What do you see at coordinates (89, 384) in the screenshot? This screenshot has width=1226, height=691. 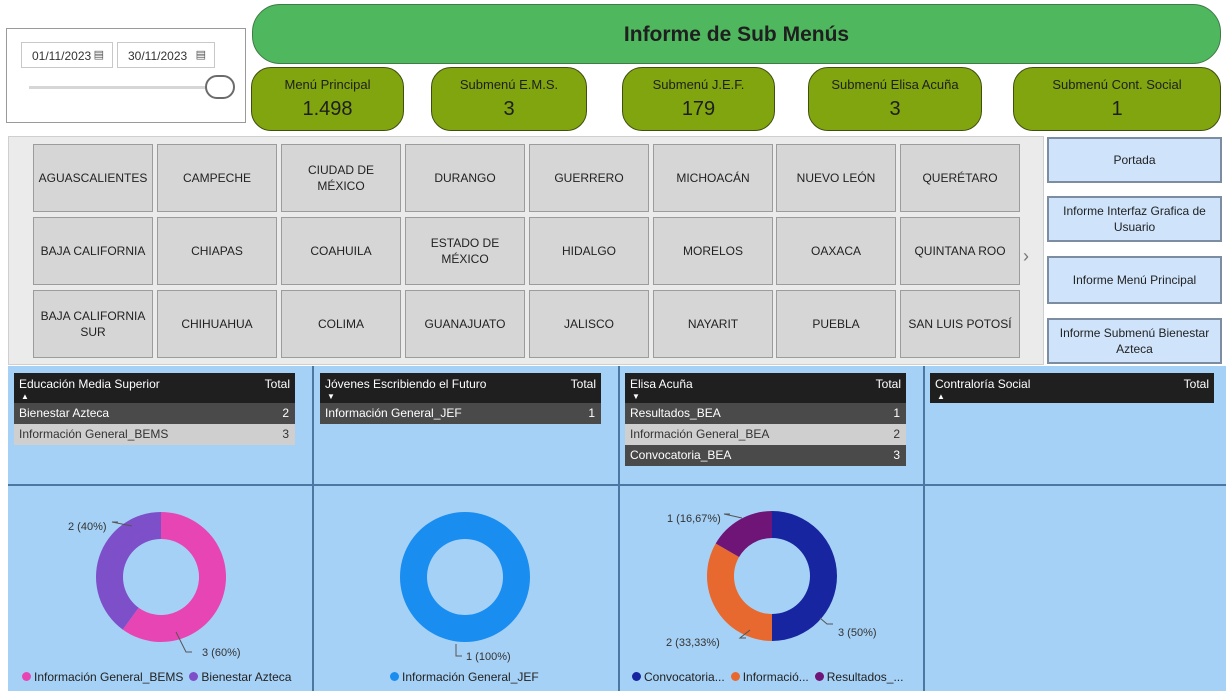 I see `table-column-header: Educación Media Superior` at bounding box center [89, 384].